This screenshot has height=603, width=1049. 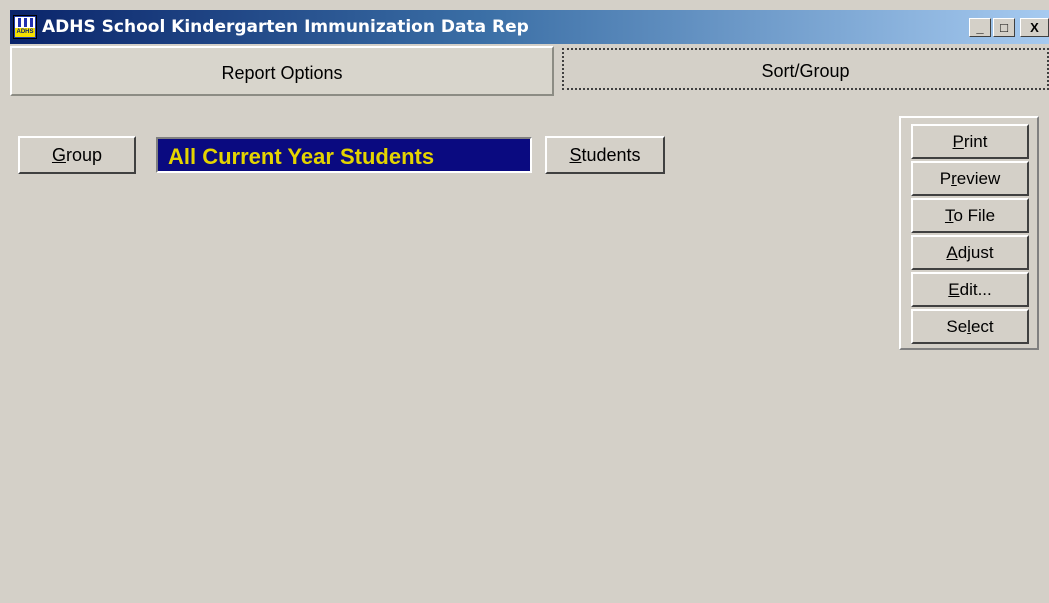 I want to click on app-logo-icon: ADHS, so click(x=25, y=27).